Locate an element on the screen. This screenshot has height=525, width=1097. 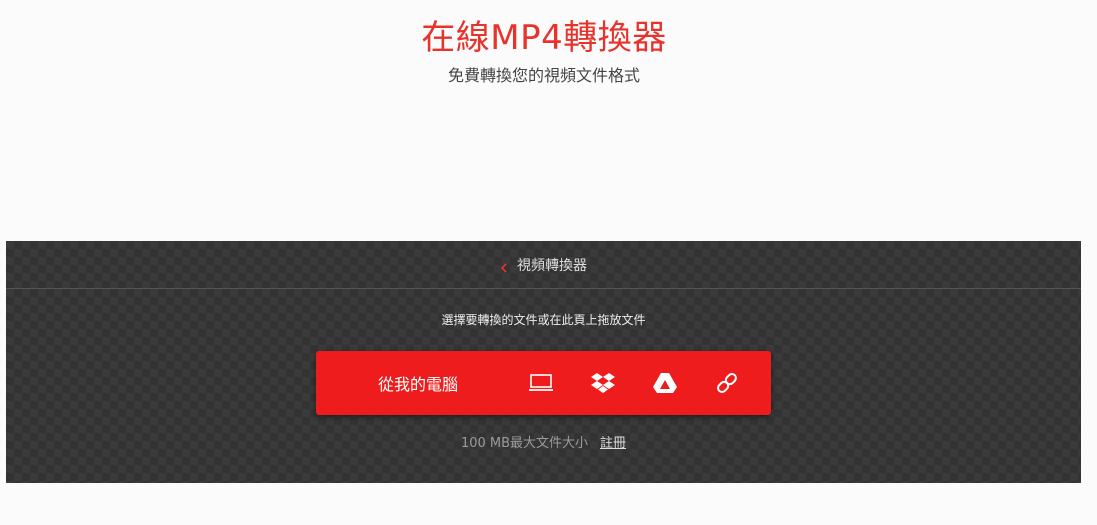
upload-bar: 從我的電腦 is located at coordinates (543, 383).